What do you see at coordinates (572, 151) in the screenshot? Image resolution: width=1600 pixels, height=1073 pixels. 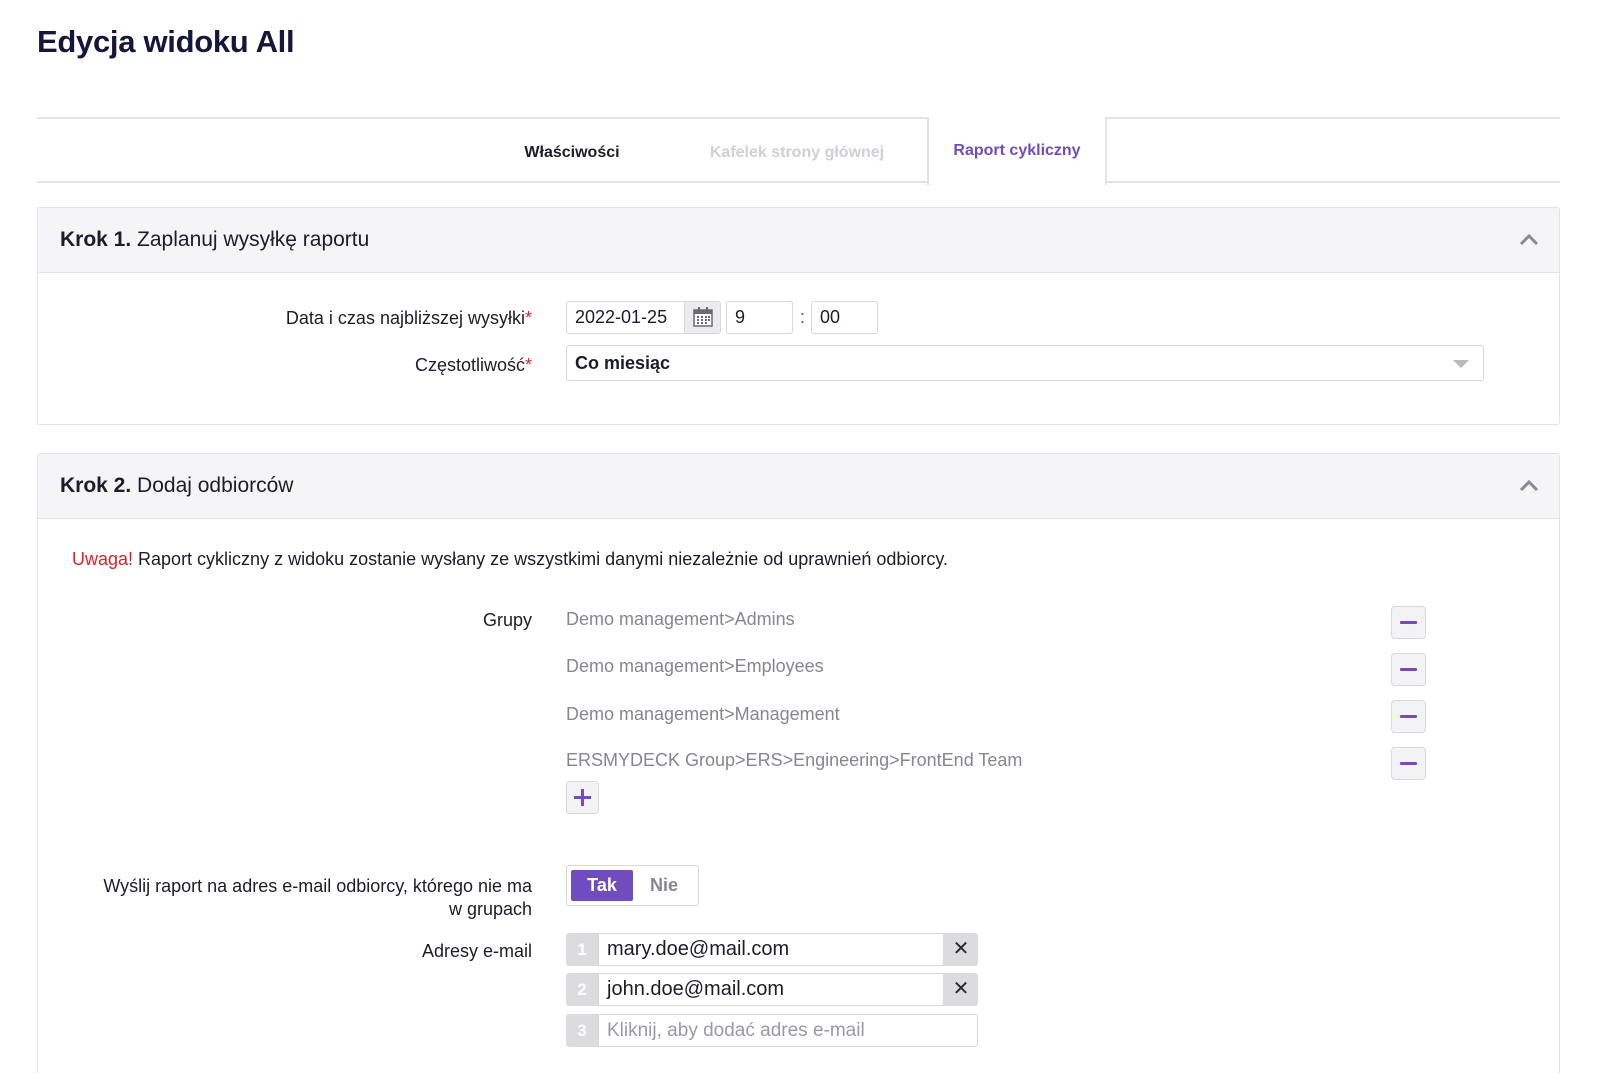 I see `tab-properties: Właściwości` at bounding box center [572, 151].